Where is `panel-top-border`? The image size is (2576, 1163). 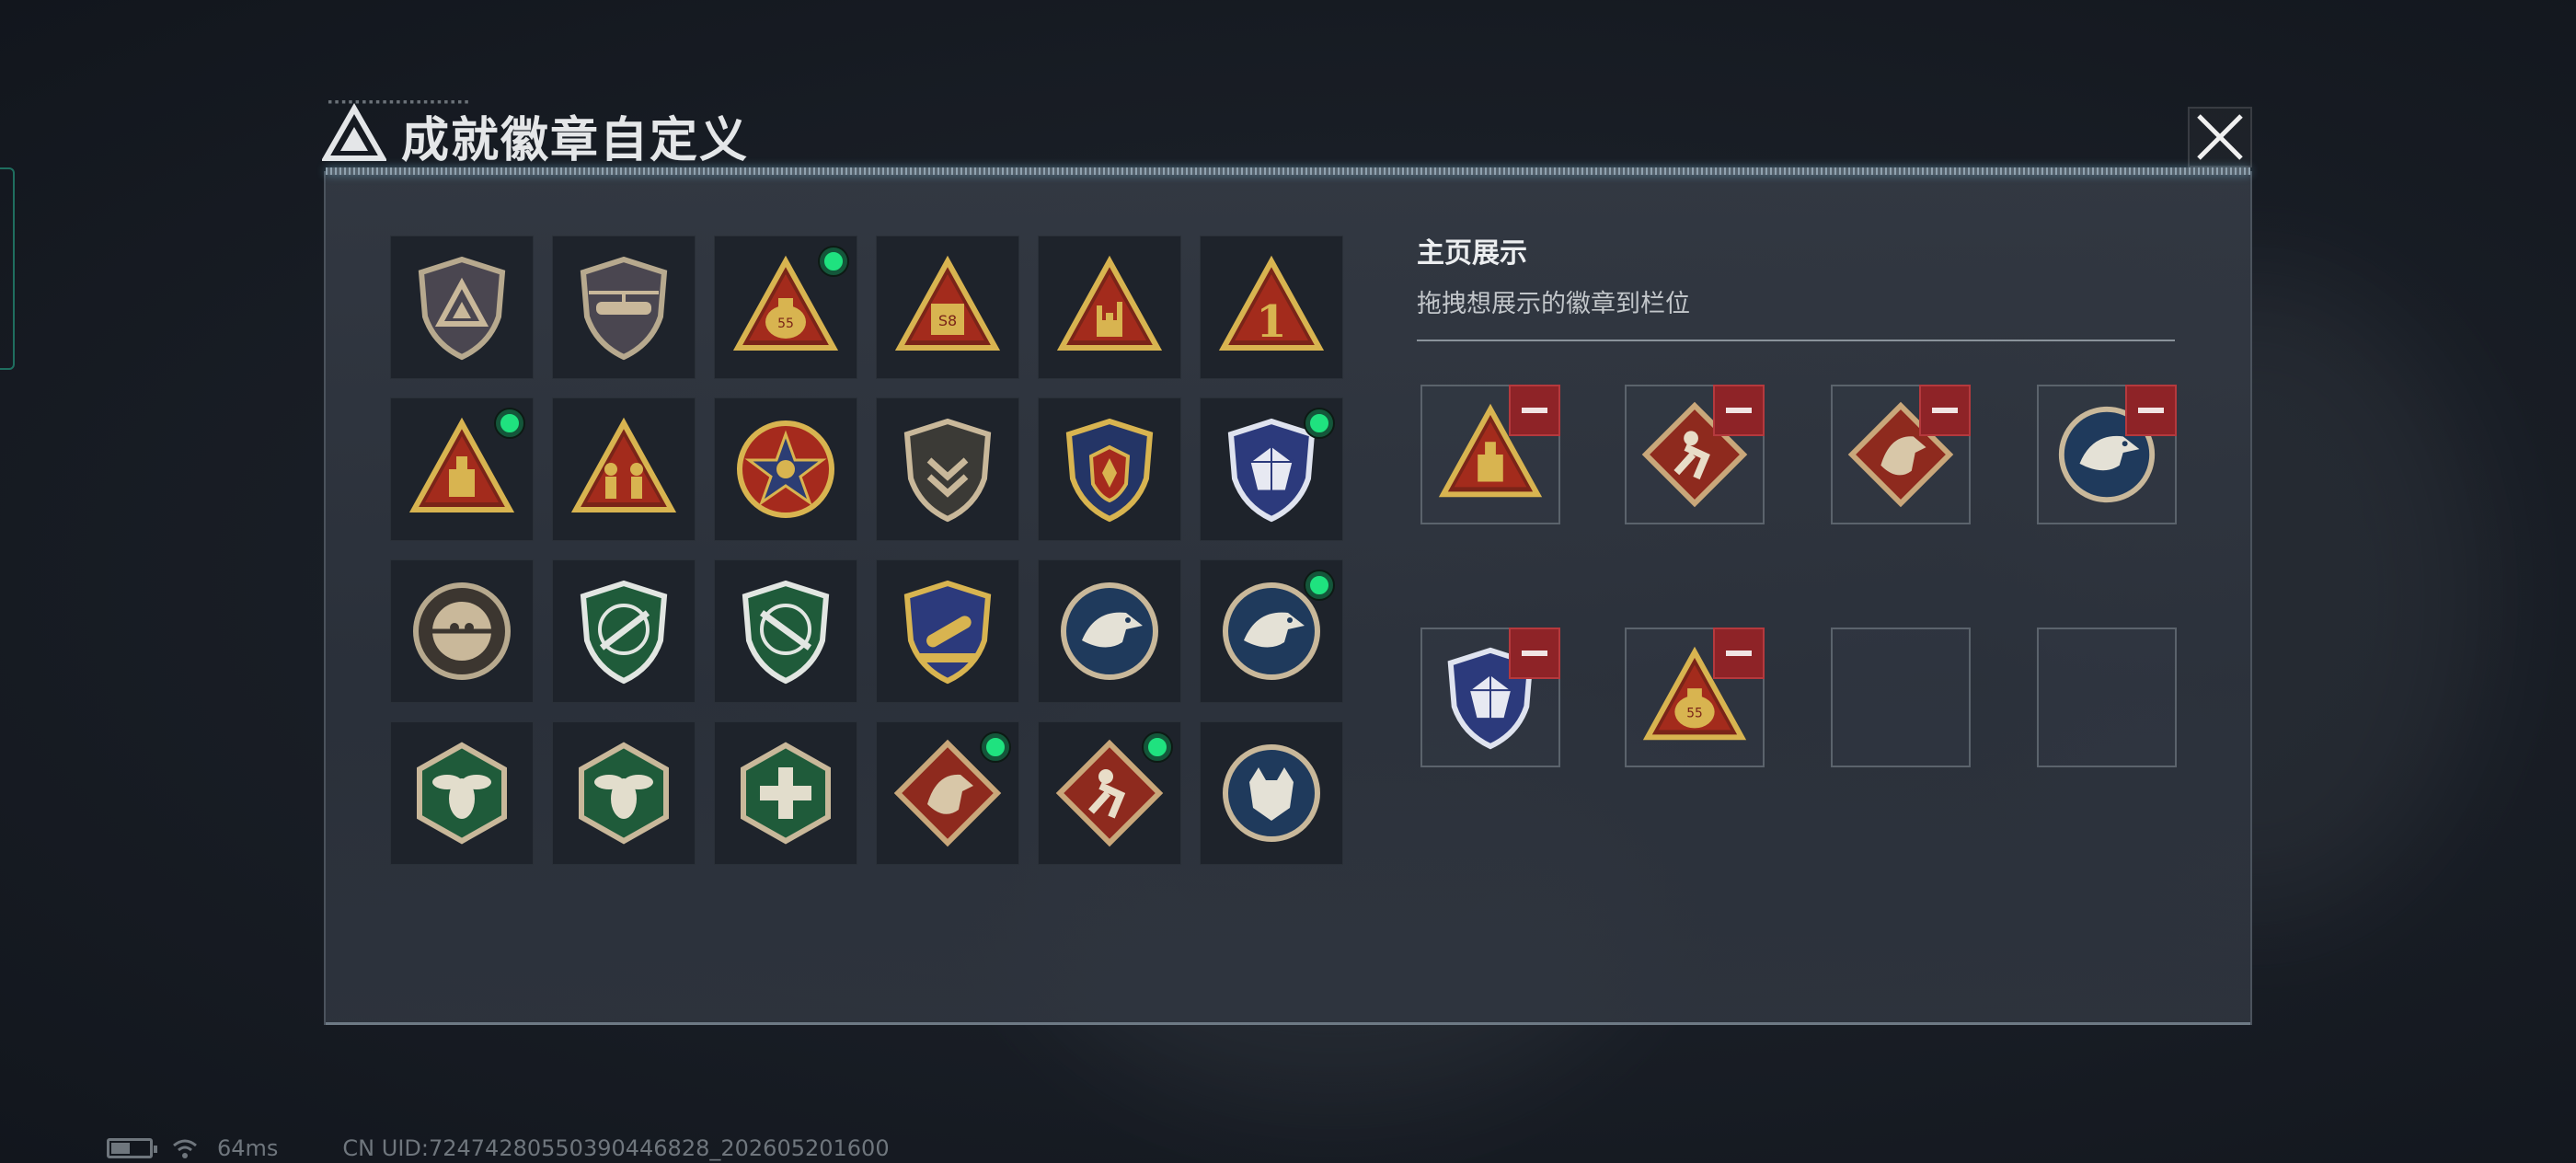
panel-top-border is located at coordinates (1288, 171).